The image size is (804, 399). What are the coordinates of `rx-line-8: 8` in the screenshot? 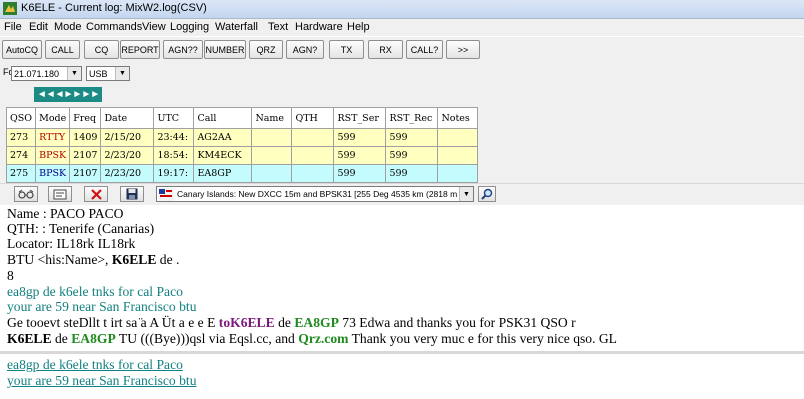 It's located at (10, 275).